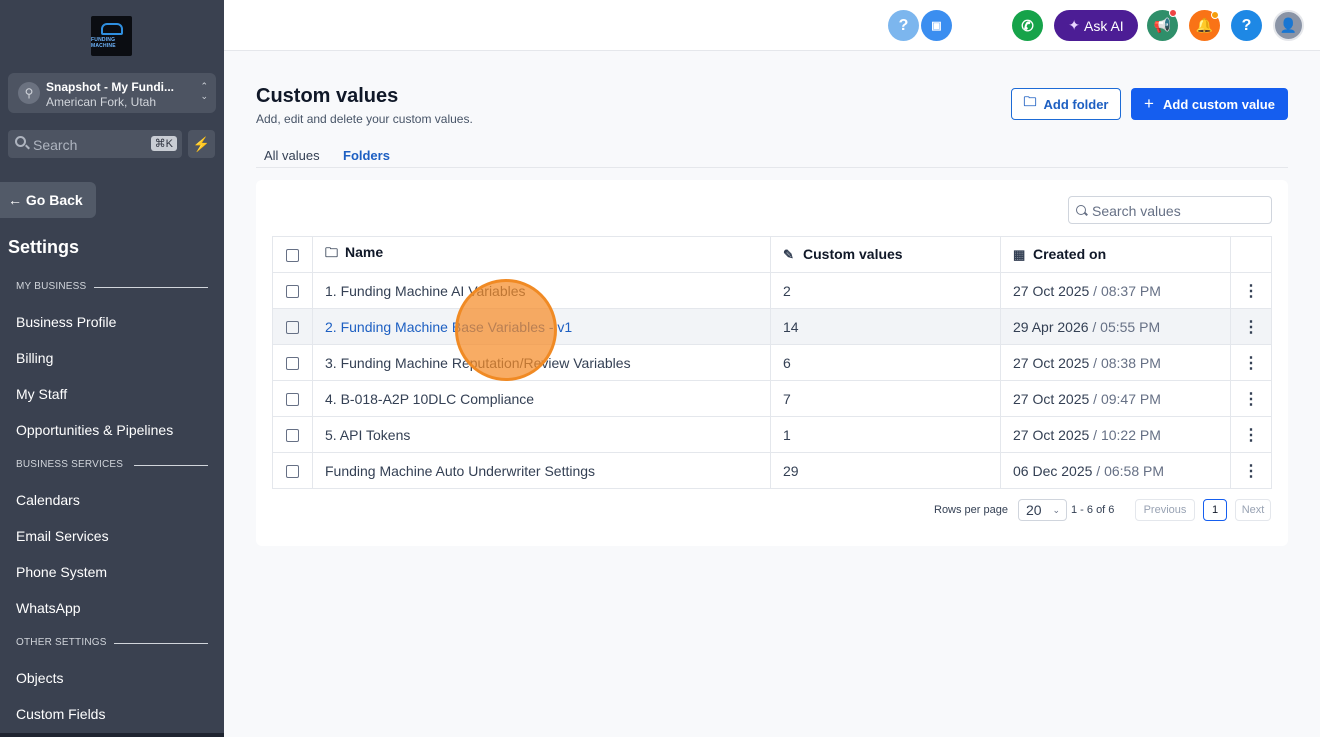  Describe the element at coordinates (111, 29) in the screenshot. I see `logo-mark-icon` at that location.